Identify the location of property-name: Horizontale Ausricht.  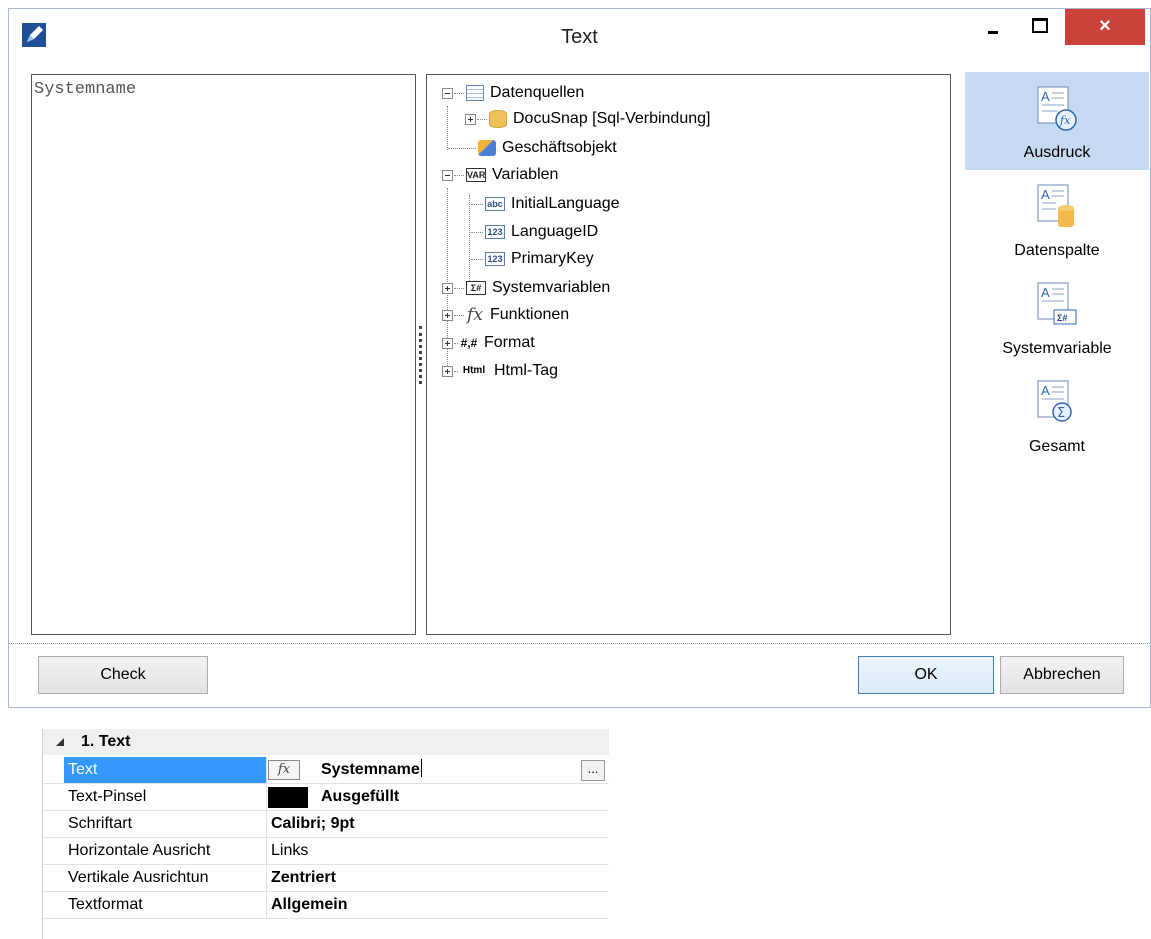
(165, 851).